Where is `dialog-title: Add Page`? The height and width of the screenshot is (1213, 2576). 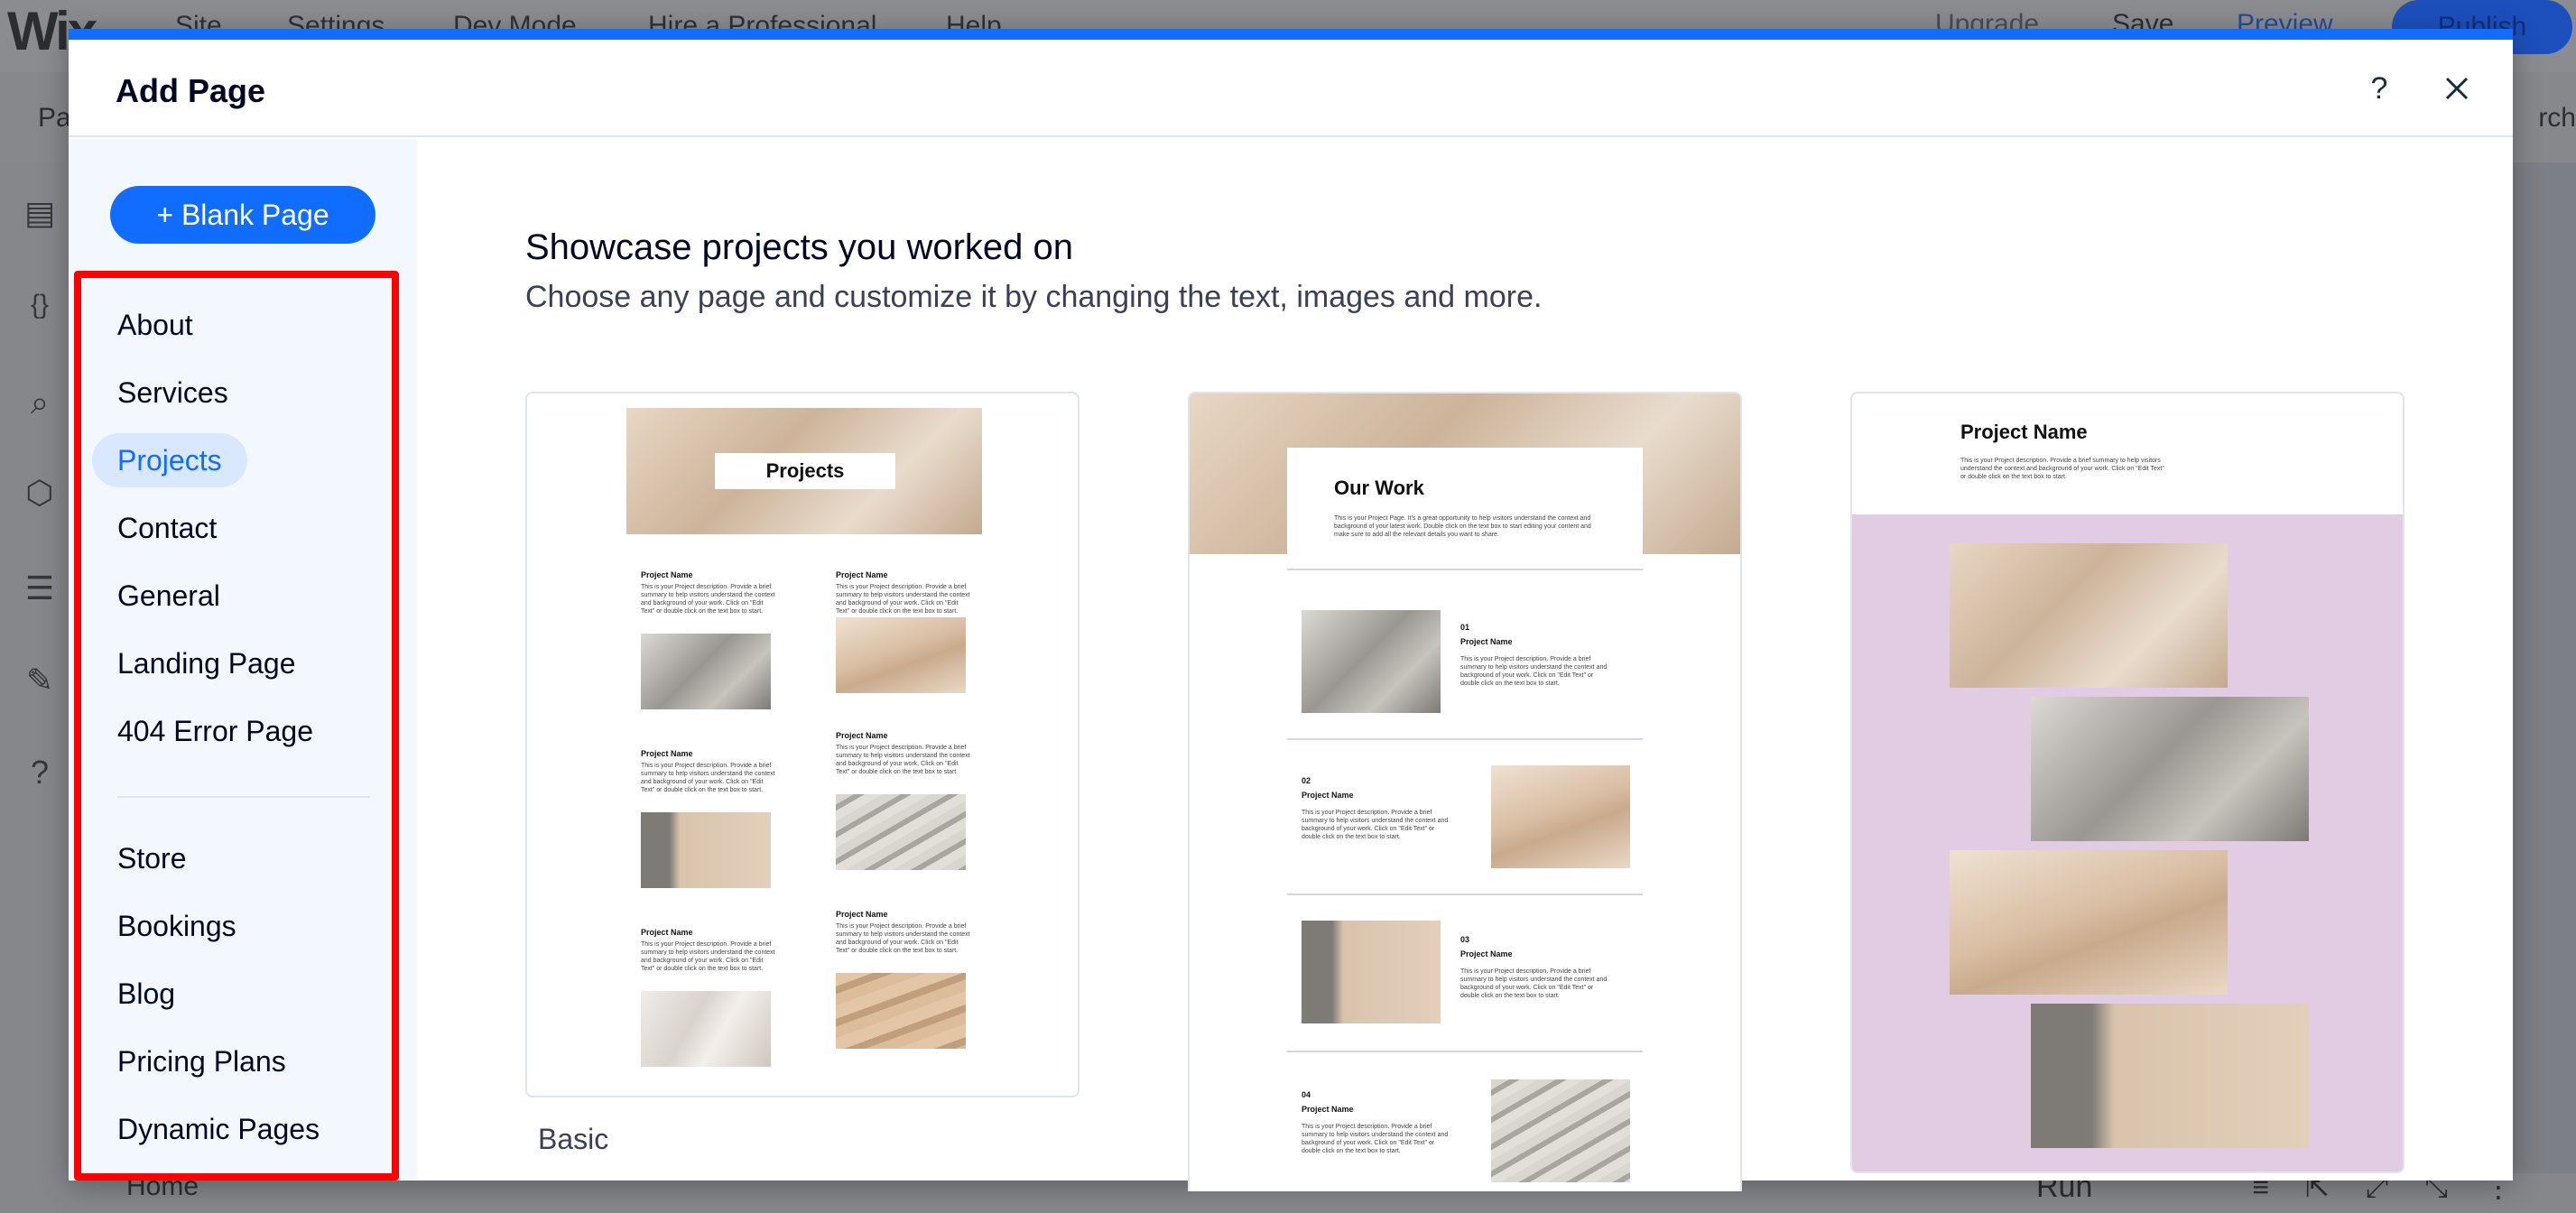
dialog-title: Add Page is located at coordinates (191, 90).